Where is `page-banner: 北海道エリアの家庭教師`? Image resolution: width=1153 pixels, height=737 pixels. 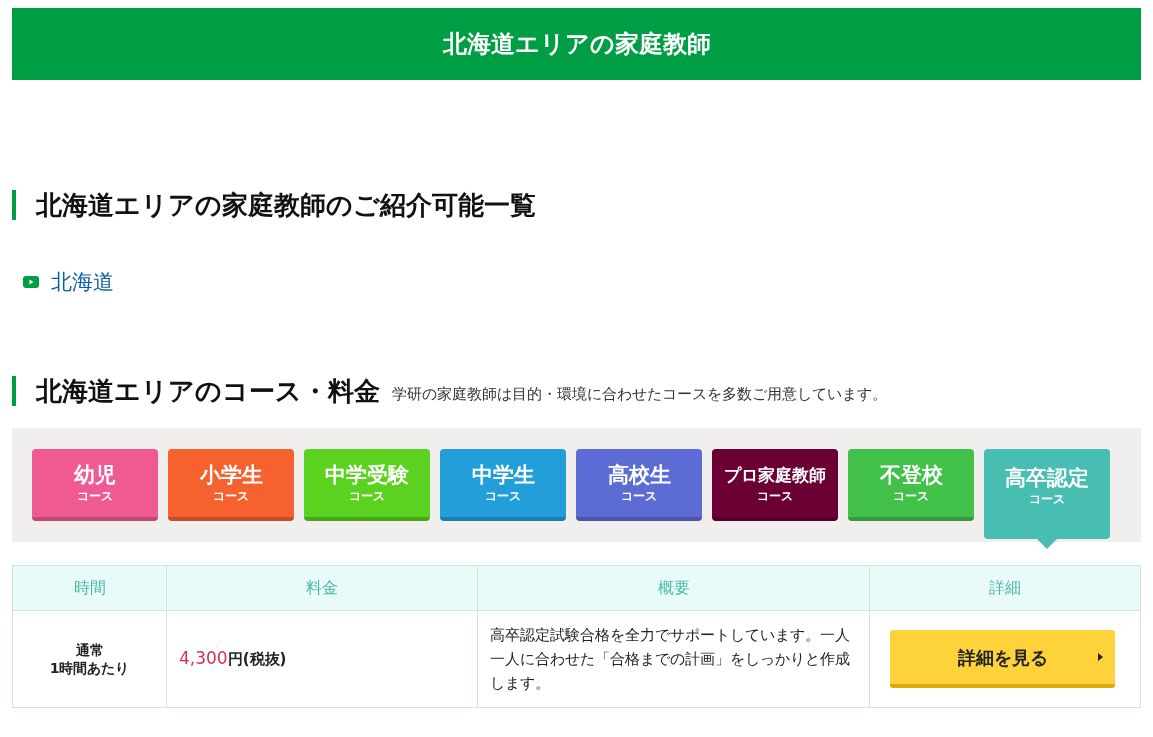 page-banner: 北海道エリアの家庭教師 is located at coordinates (576, 44).